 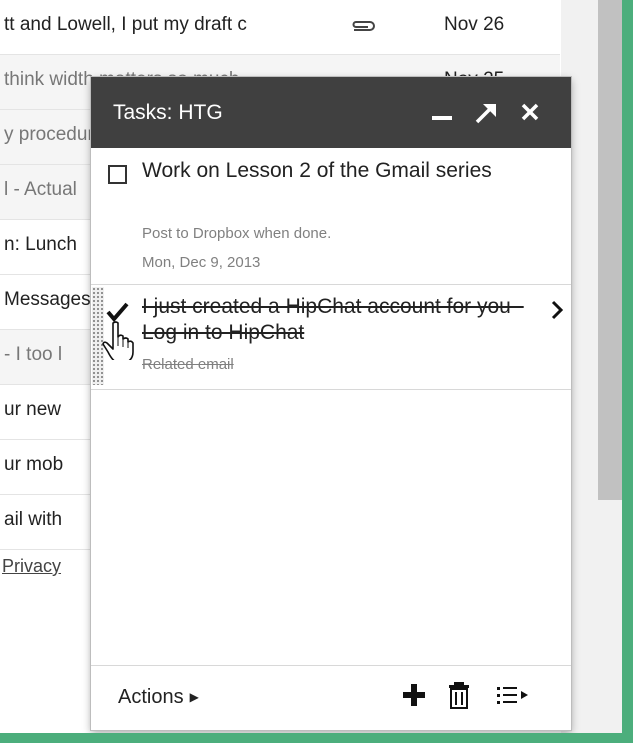 I want to click on email-snippet: n: Lunch, so click(x=40, y=244).